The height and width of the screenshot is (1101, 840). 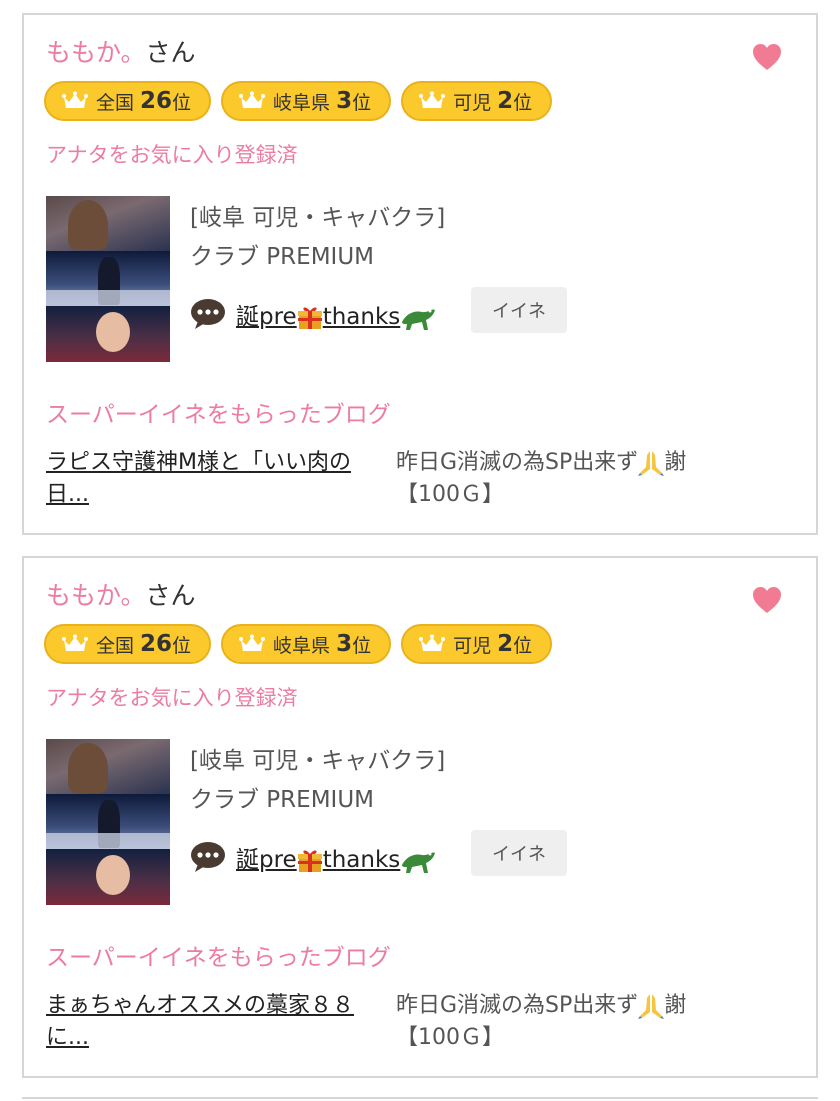 I want to click on next-card-divider, so click(x=420, y=1098).